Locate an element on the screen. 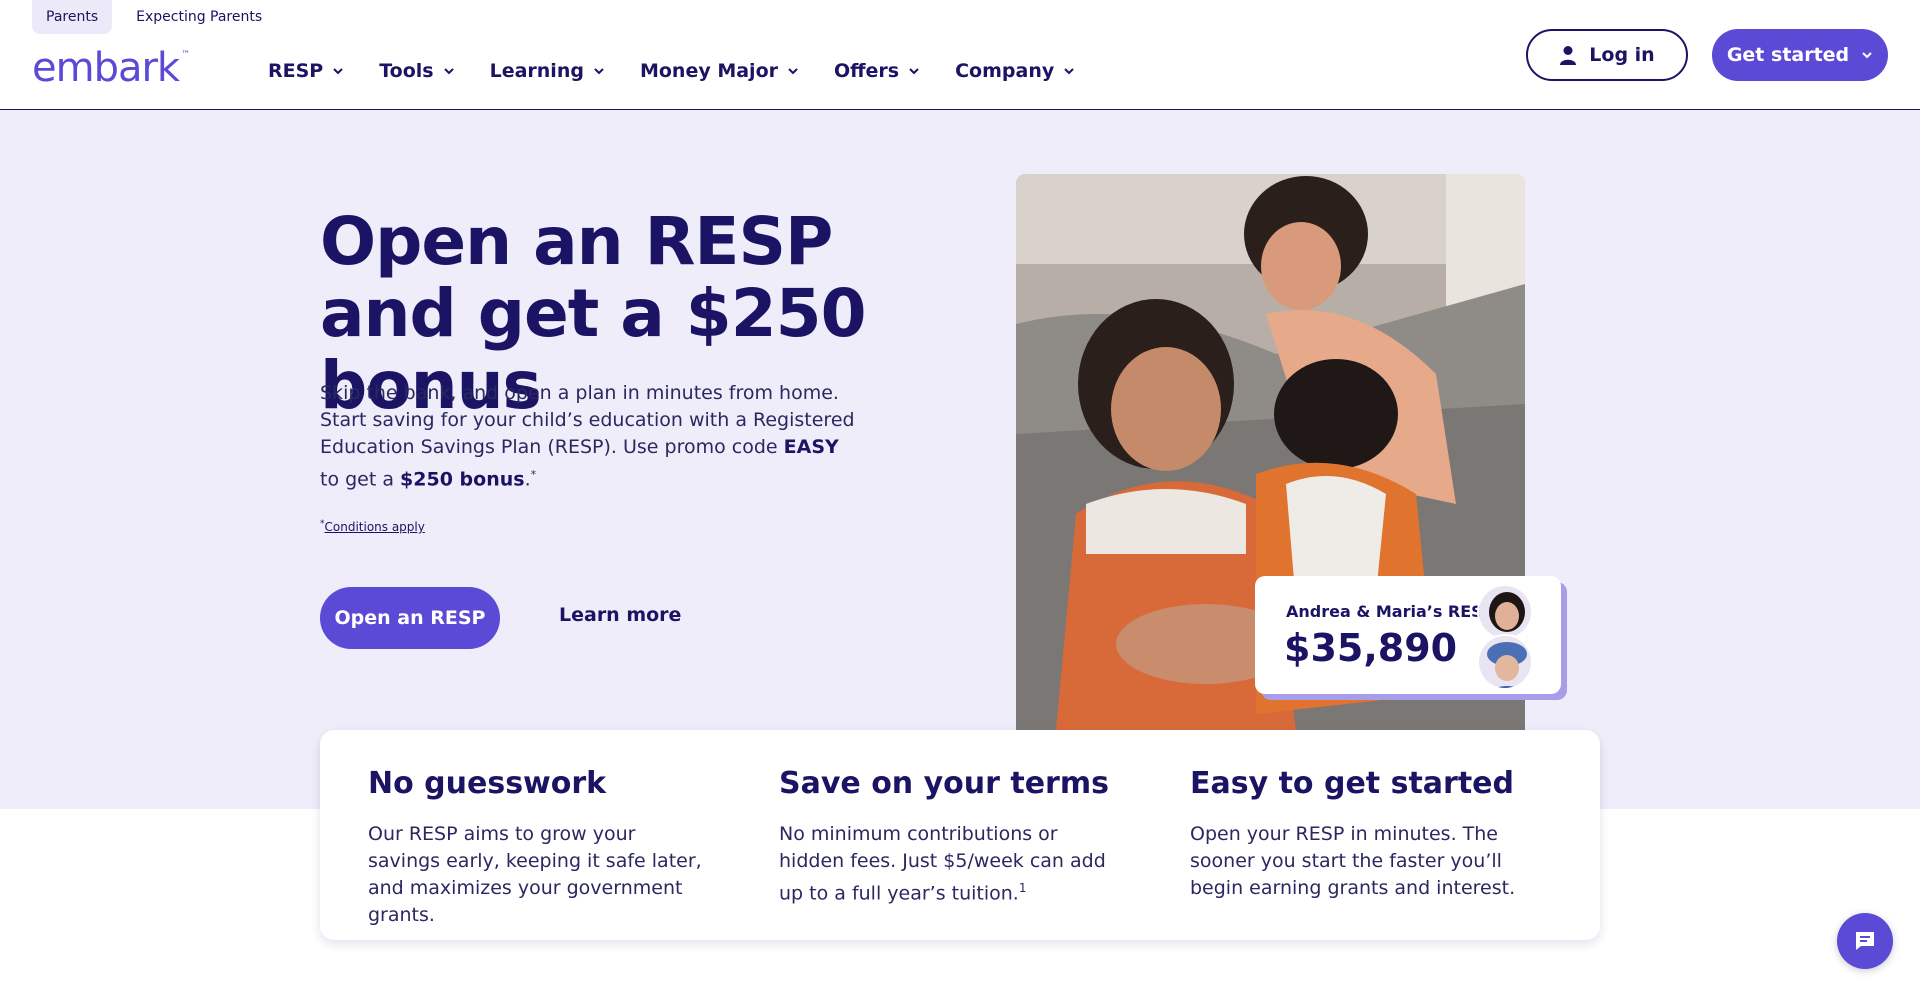 Image resolution: width=1920 pixels, height=993 pixels. nav-item-label: Company is located at coordinates (1005, 71).